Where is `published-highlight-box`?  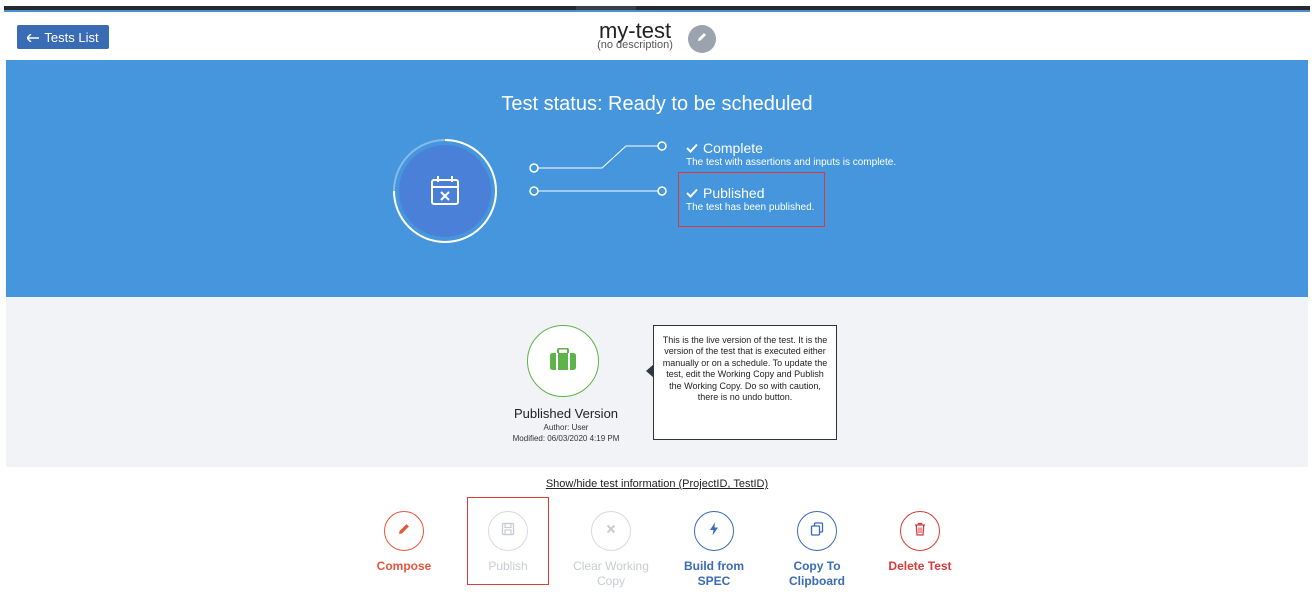 published-highlight-box is located at coordinates (751, 199).